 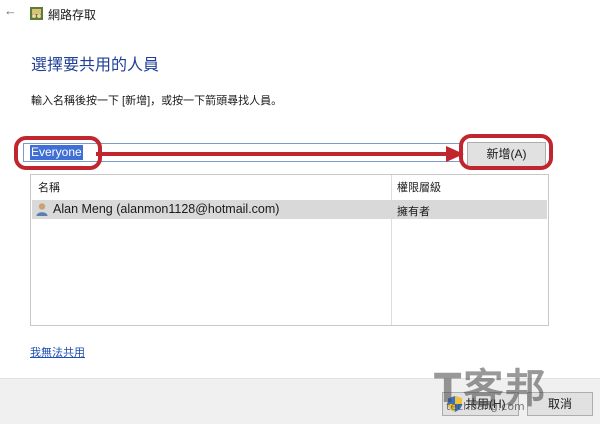 What do you see at coordinates (485, 406) in the screenshot?
I see `watermark-url: techbang.com` at bounding box center [485, 406].